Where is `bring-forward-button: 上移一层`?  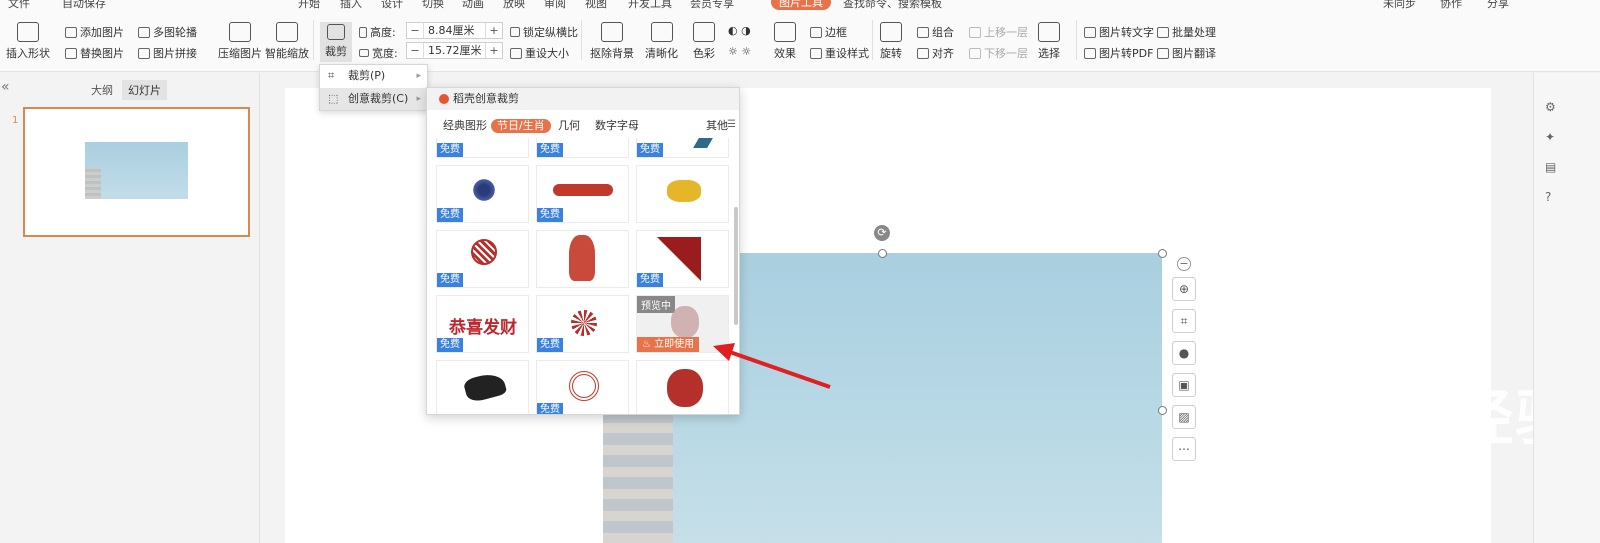 bring-forward-button: 上移一层 is located at coordinates (998, 32).